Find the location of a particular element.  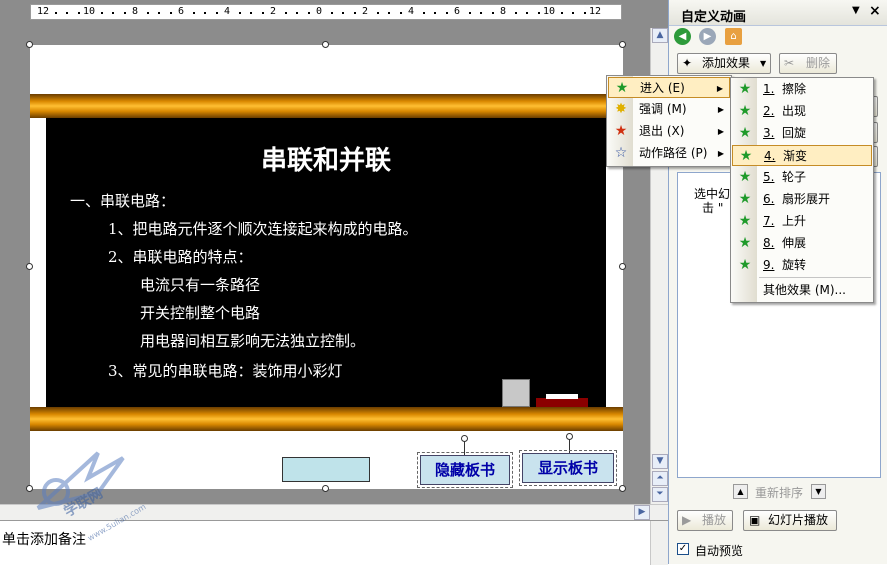

menu-item-entrance-effect: ★ 3. 回旋 is located at coordinates (802, 133).